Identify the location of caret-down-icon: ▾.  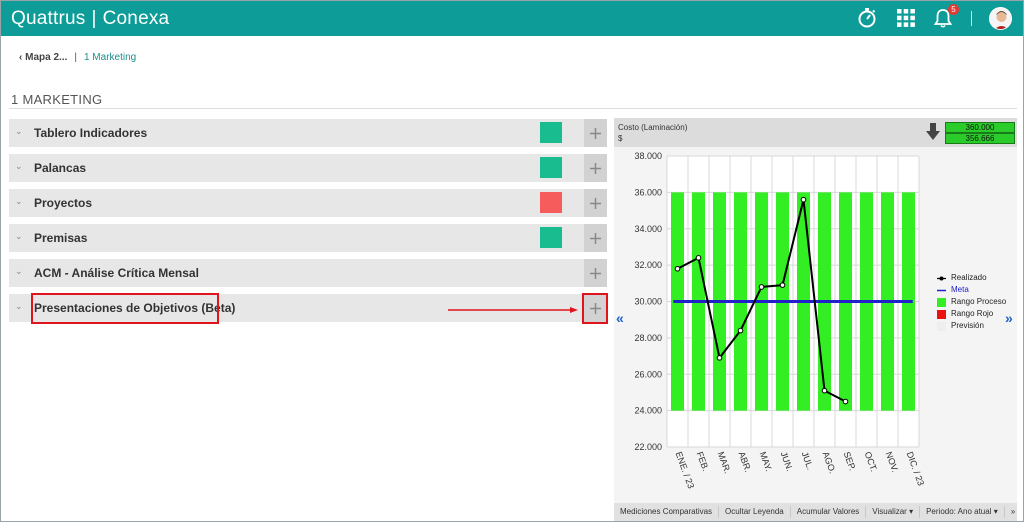
(911, 511).